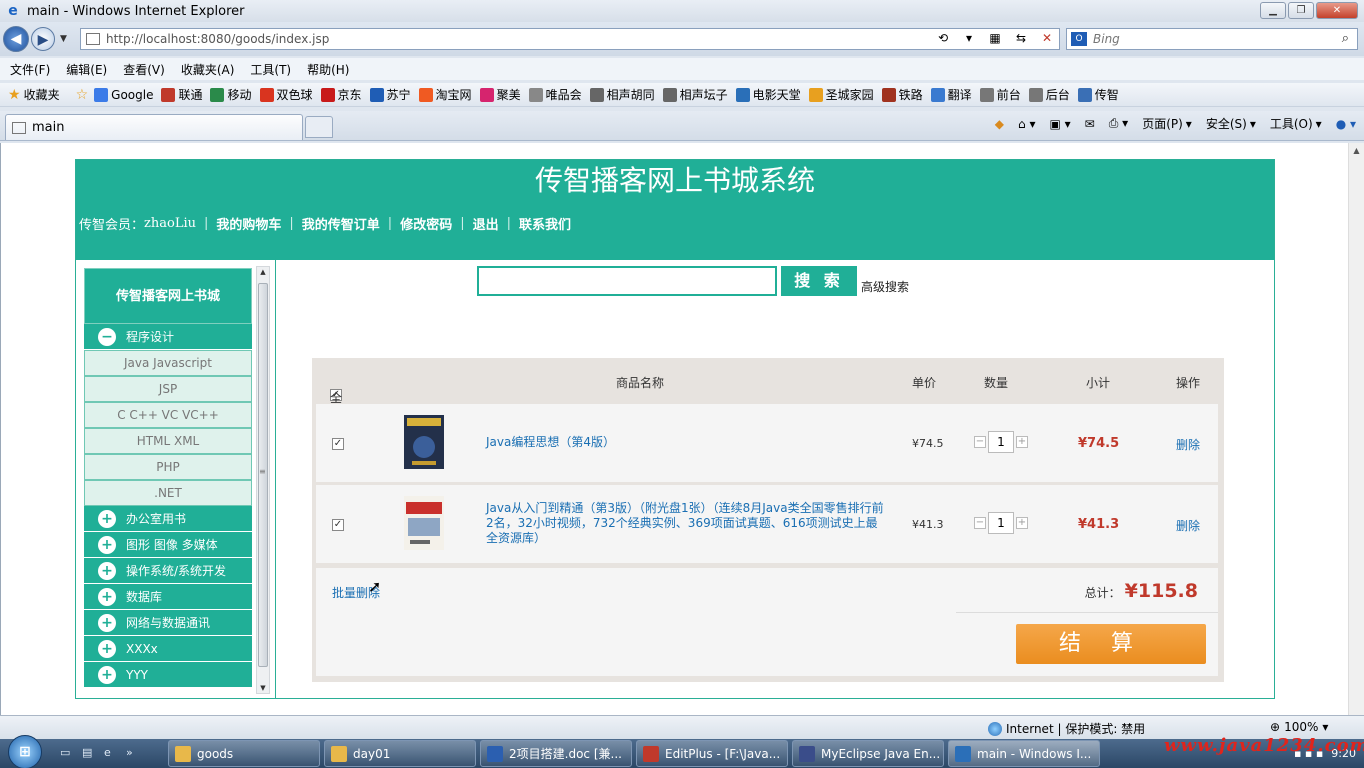 This screenshot has width=1364, height=768. Describe the element at coordinates (695, 94) in the screenshot. I see `favorite-link: 相声坛子` at that location.